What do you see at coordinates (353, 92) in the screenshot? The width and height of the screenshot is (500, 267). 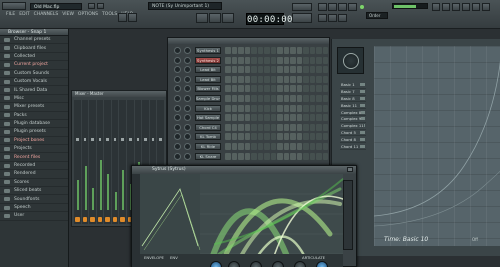 I see `pattern-item: Basic 7` at bounding box center [353, 92].